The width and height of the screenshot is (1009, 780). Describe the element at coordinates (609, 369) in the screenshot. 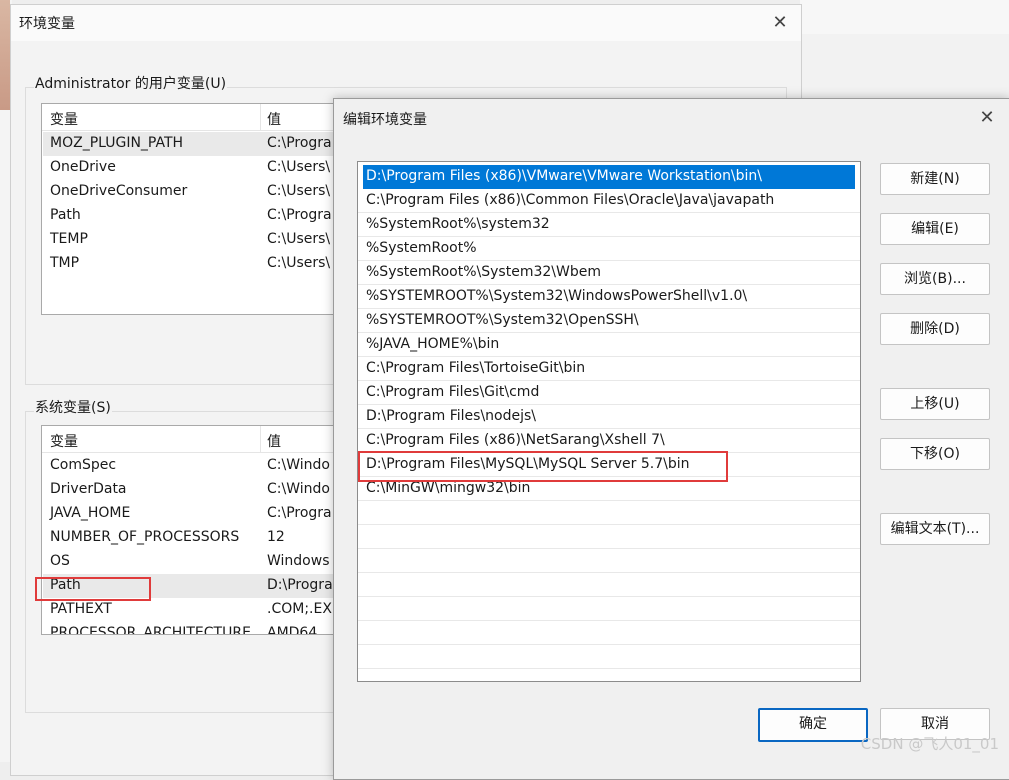

I see `path-entry: C:\Program Files\TortoiseGit\bin` at that location.